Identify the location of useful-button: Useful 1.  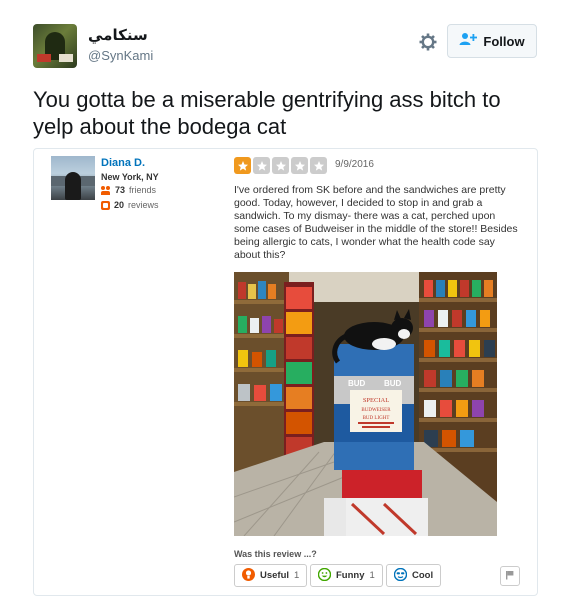
(271, 575).